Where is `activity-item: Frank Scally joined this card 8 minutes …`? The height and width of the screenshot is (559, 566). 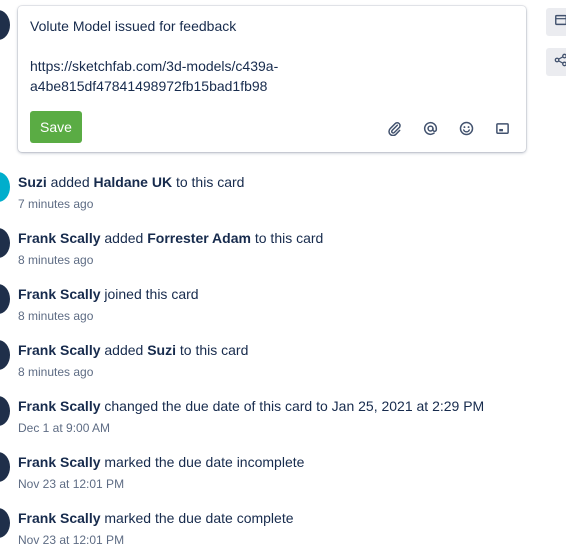
activity-item: Frank Scally joined this card 8 minutes … is located at coordinates (288, 304).